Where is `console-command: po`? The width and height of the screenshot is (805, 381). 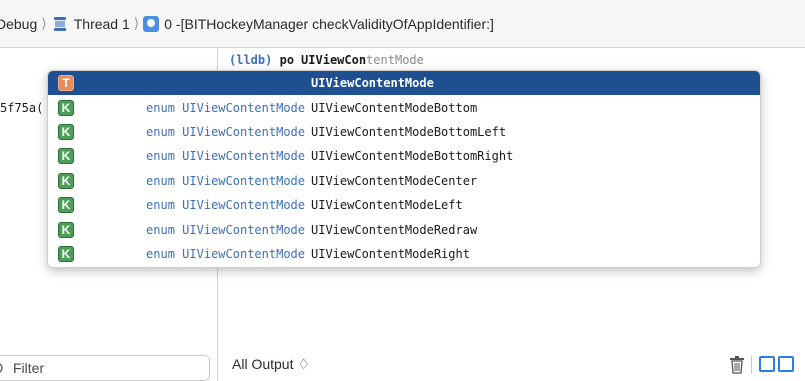 console-command: po is located at coordinates (287, 60).